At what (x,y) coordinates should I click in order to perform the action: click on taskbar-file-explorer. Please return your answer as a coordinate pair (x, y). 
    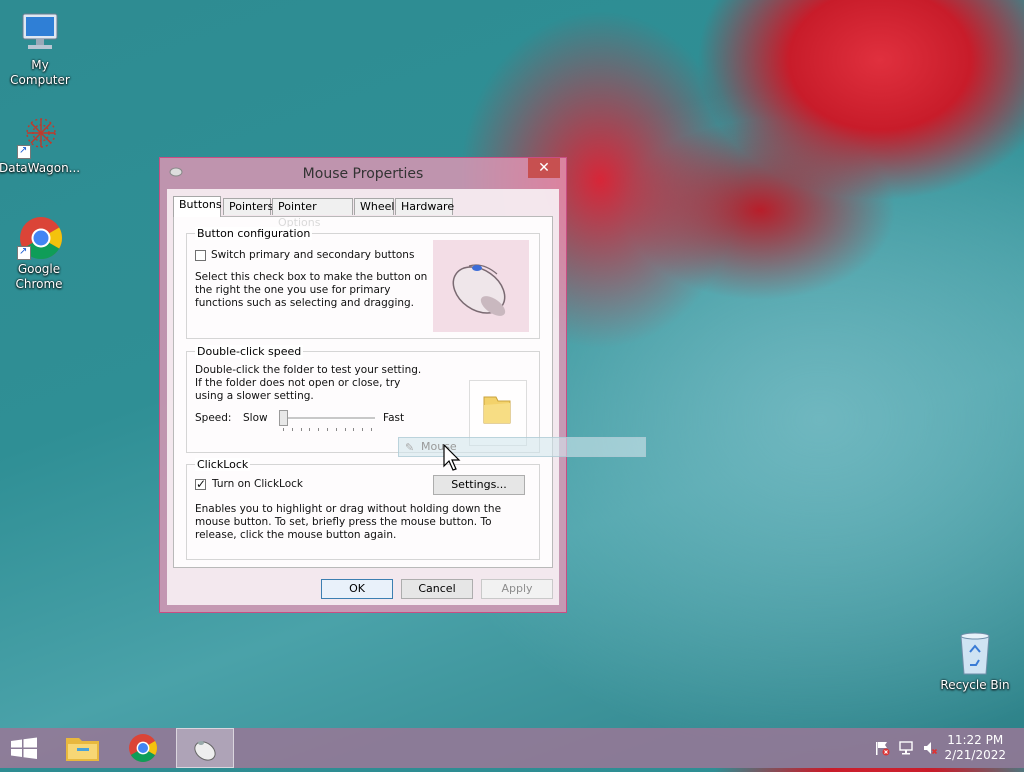
    Looking at the image, I should click on (83, 748).